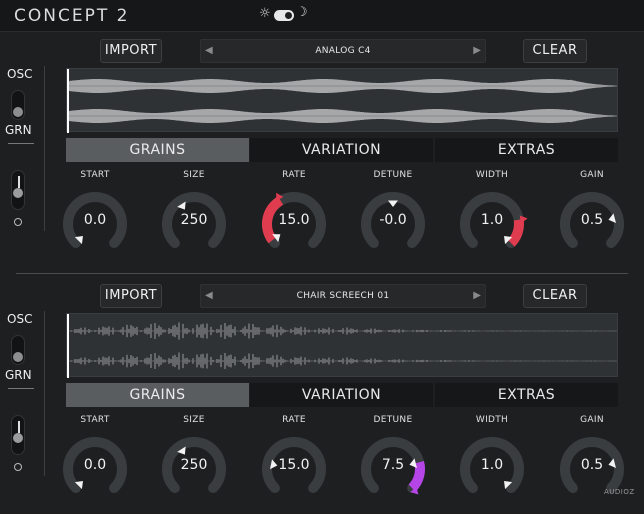 The height and width of the screenshot is (514, 644). I want to click on theme-toggle: ☼ ☽, so click(287, 14).